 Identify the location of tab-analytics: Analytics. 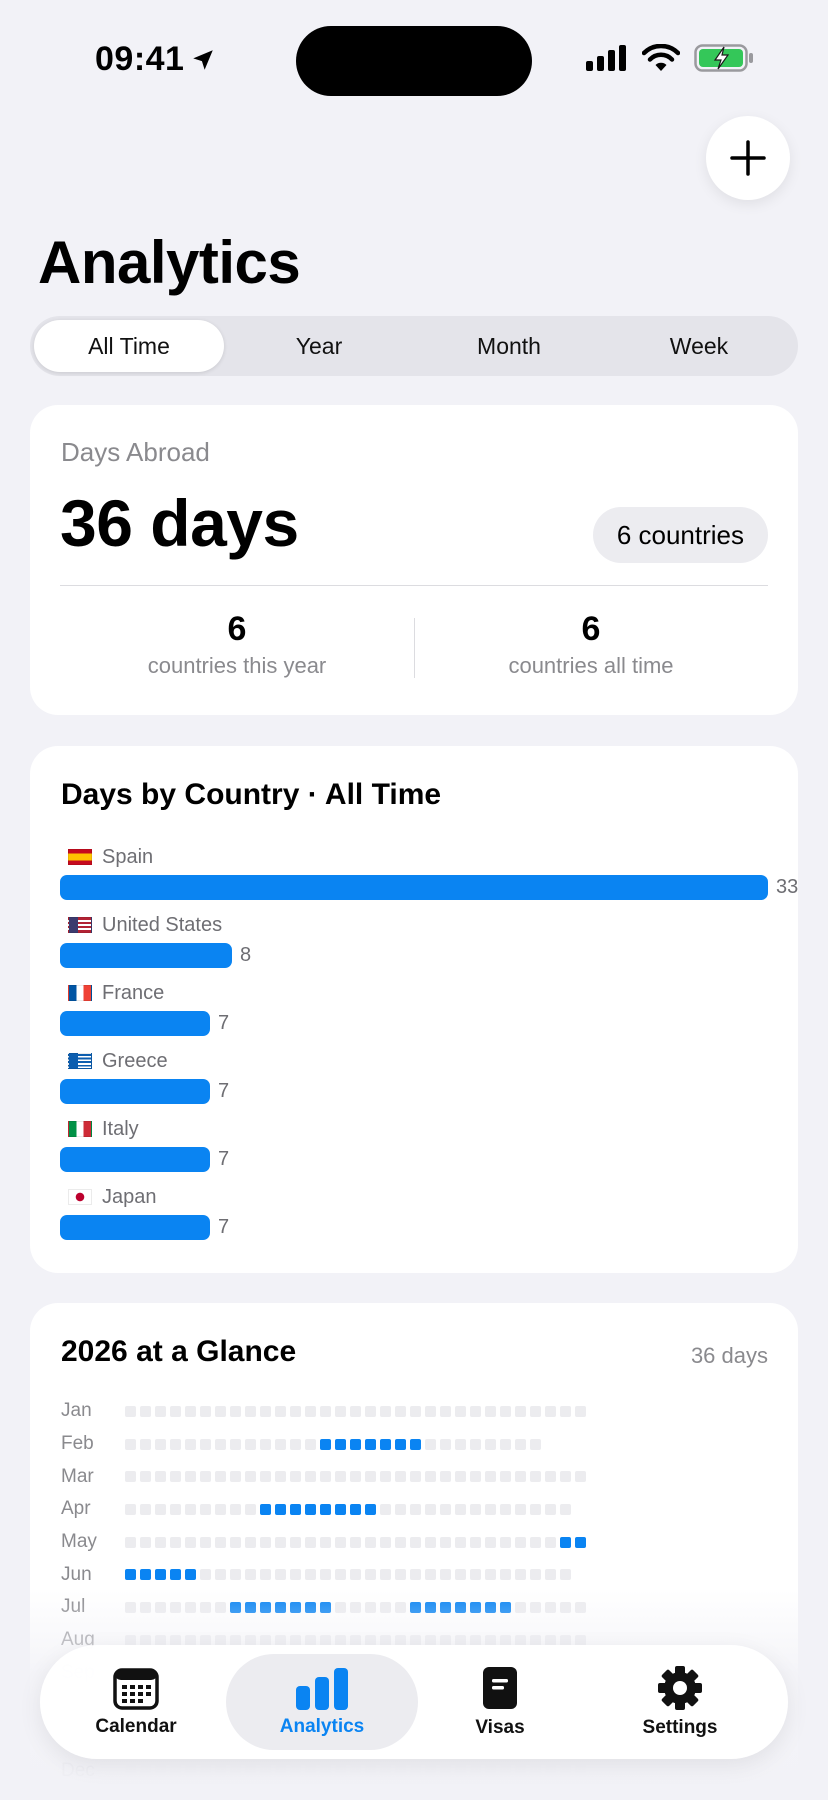
(322, 1702).